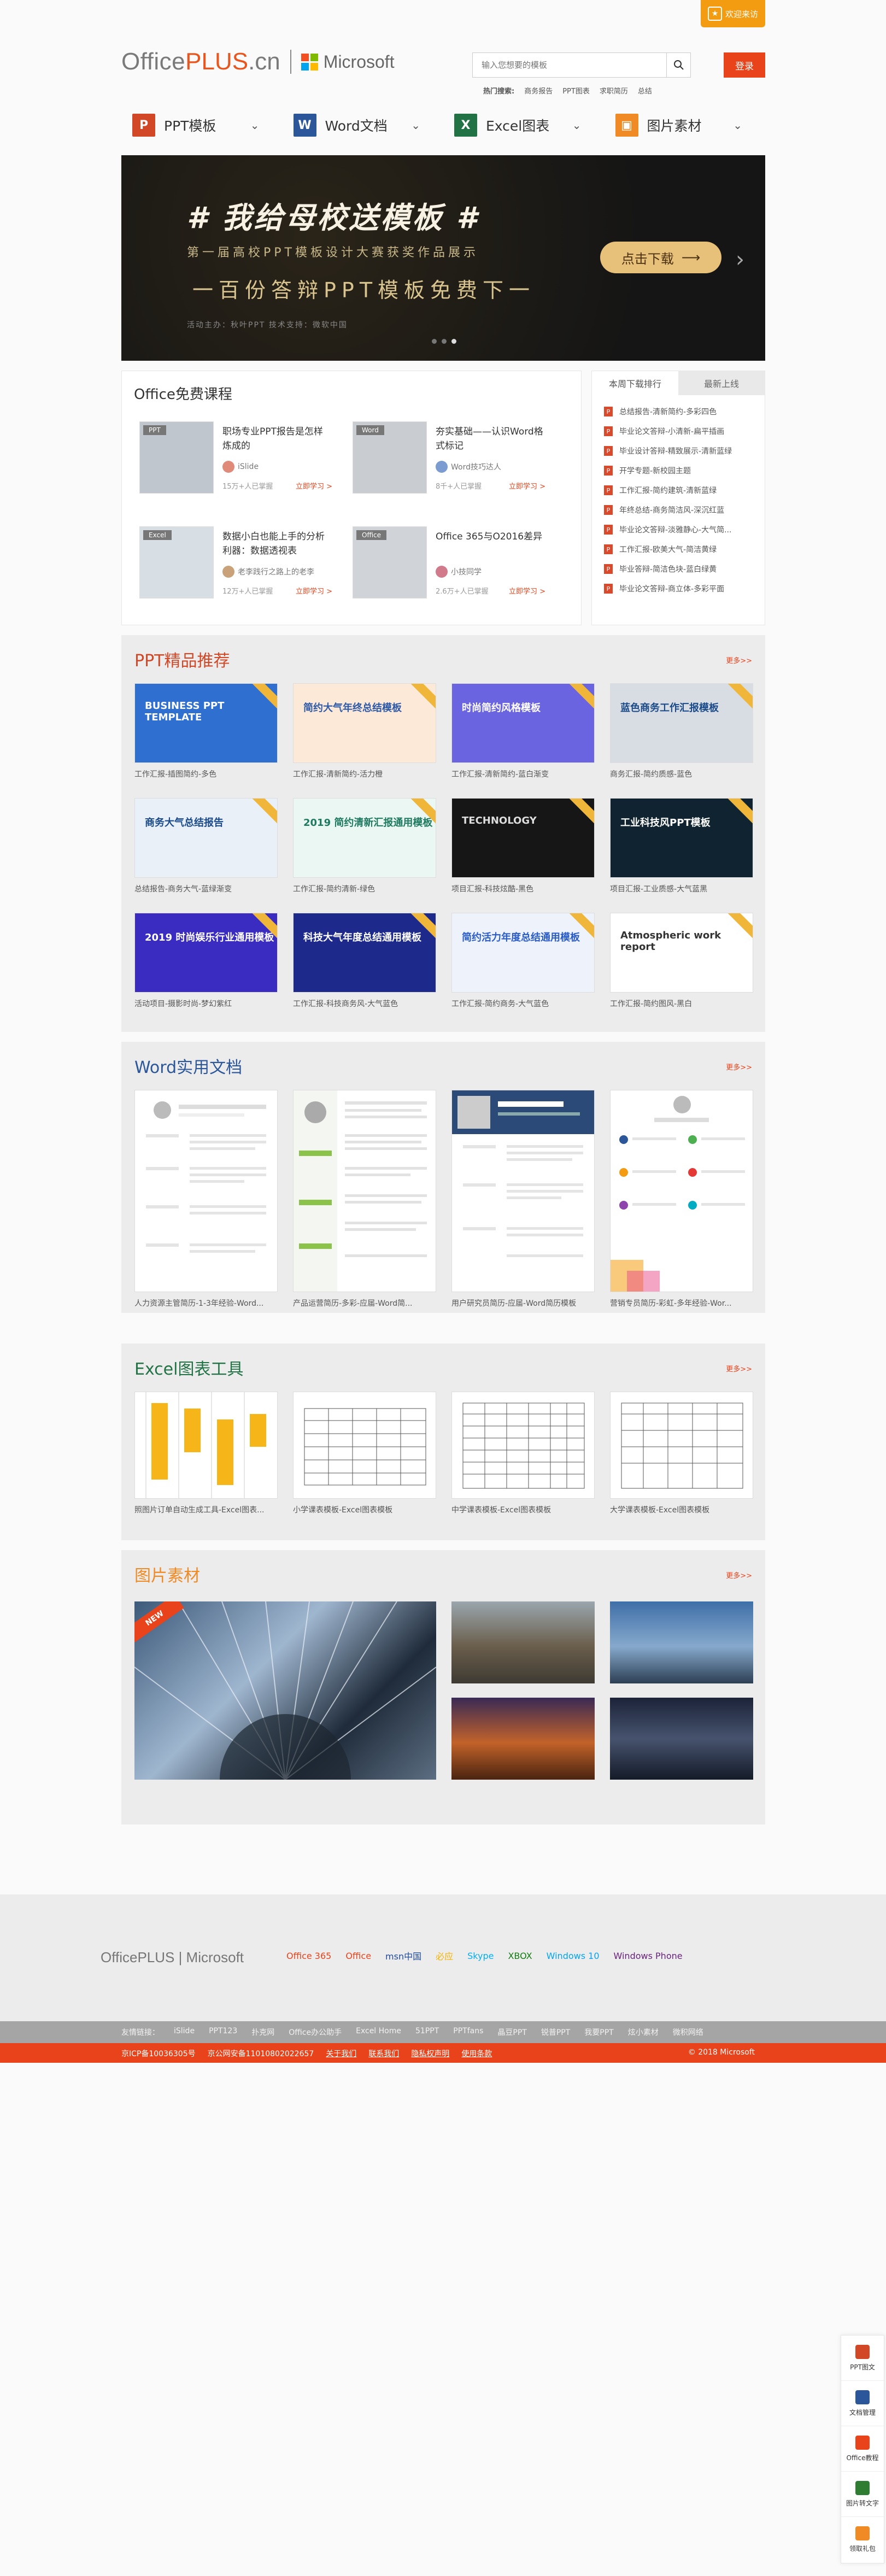 The image size is (886, 2576). Describe the element at coordinates (453, 341) in the screenshot. I see `carousel-dot-active` at that location.